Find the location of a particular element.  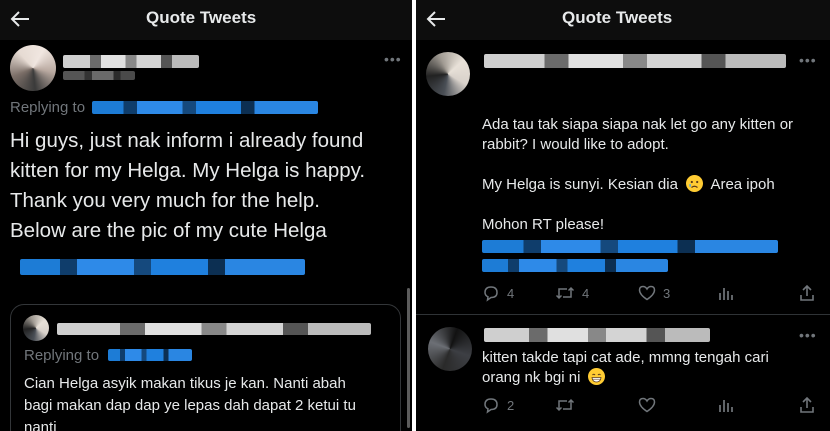

tweet-line-with-emoji: My Helga is sunyi. Kesian dia Area ipoh is located at coordinates (652, 185).